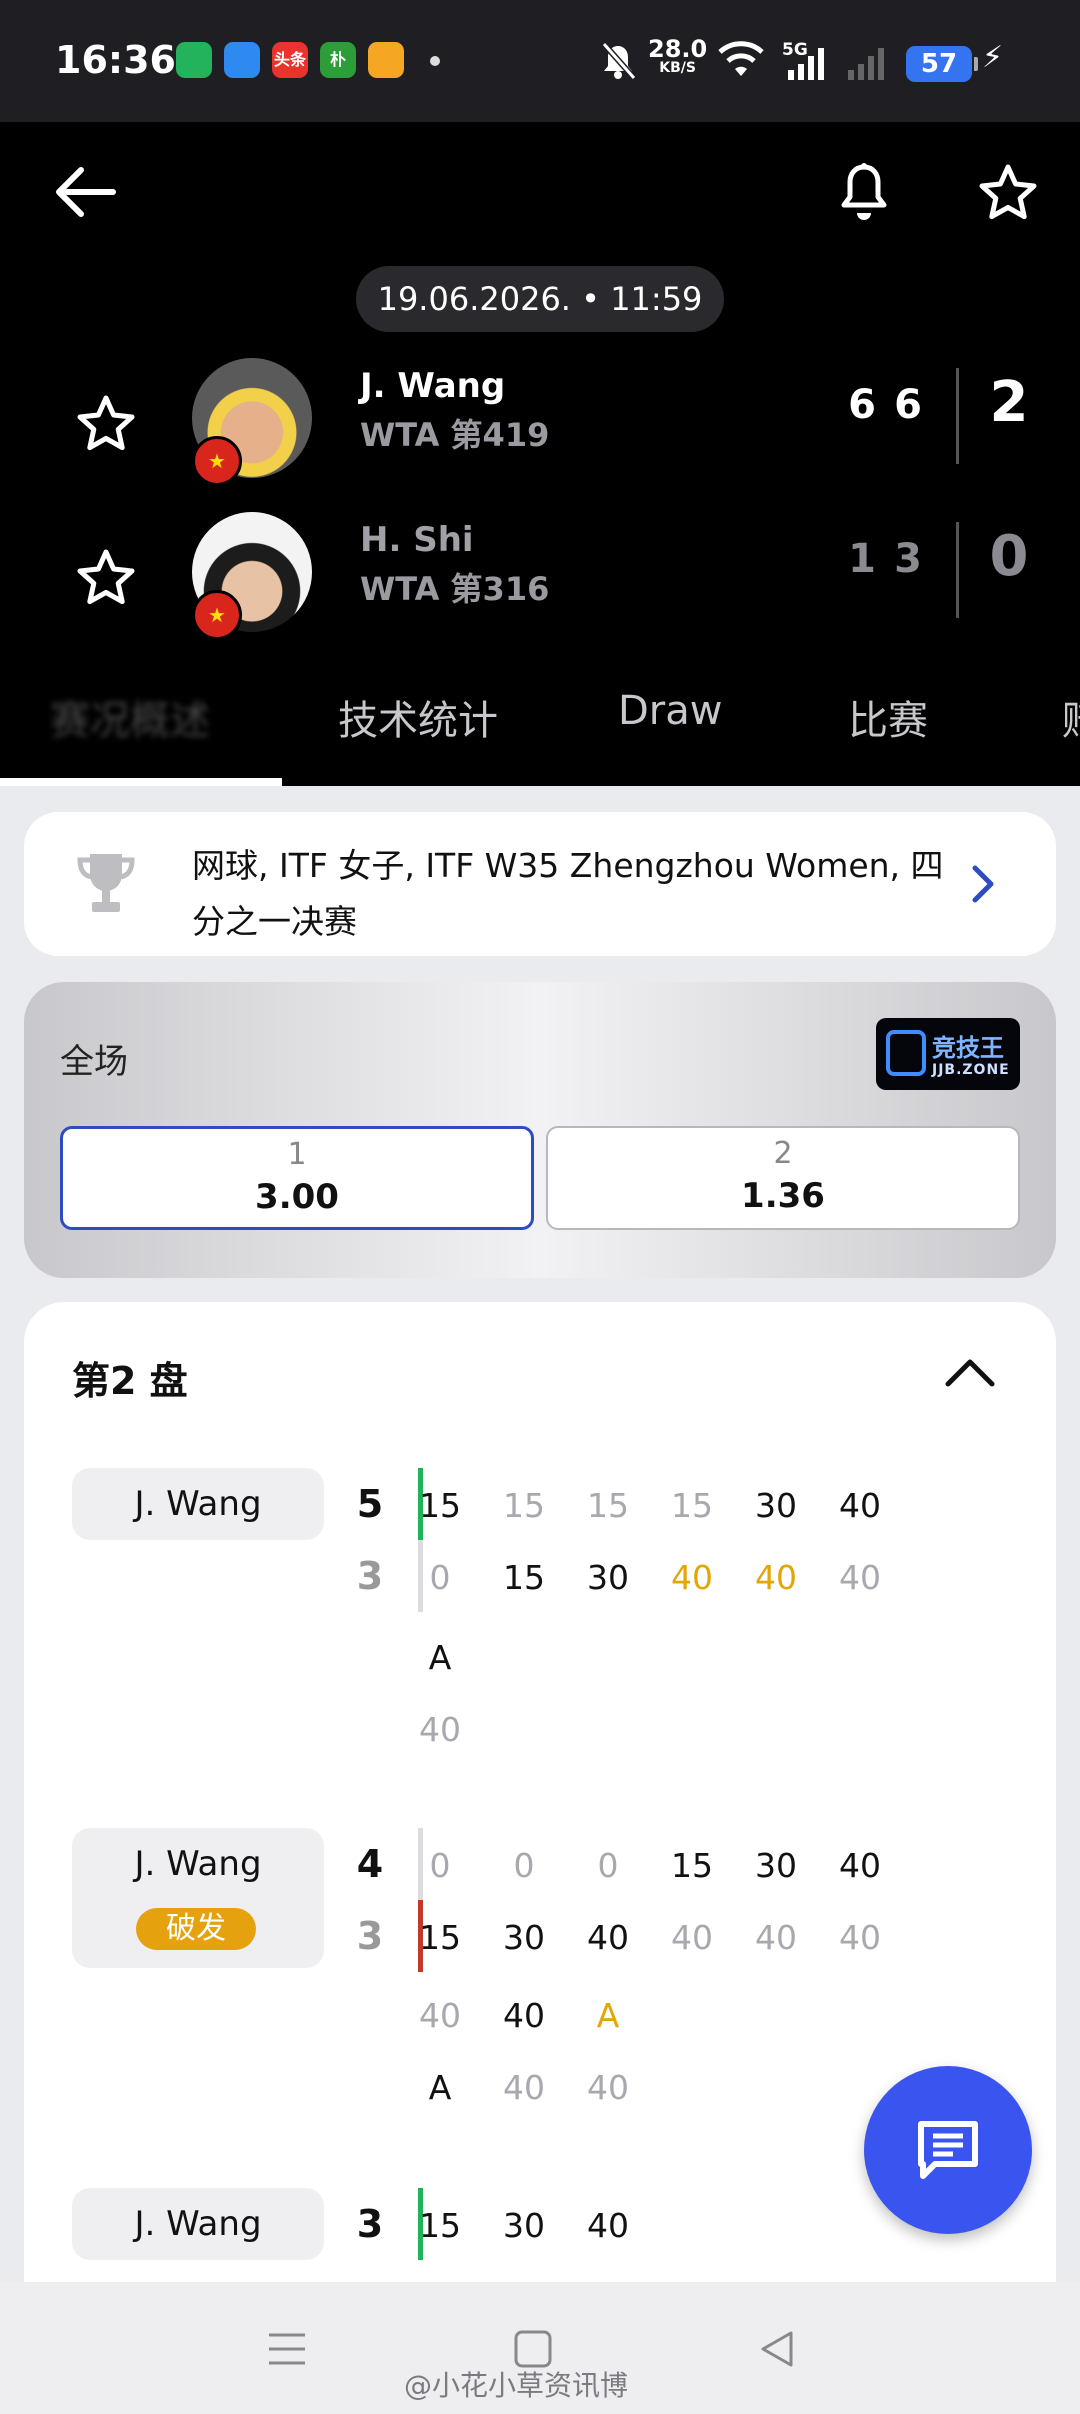  I want to click on back-triangle-icon, so click(777, 2349).